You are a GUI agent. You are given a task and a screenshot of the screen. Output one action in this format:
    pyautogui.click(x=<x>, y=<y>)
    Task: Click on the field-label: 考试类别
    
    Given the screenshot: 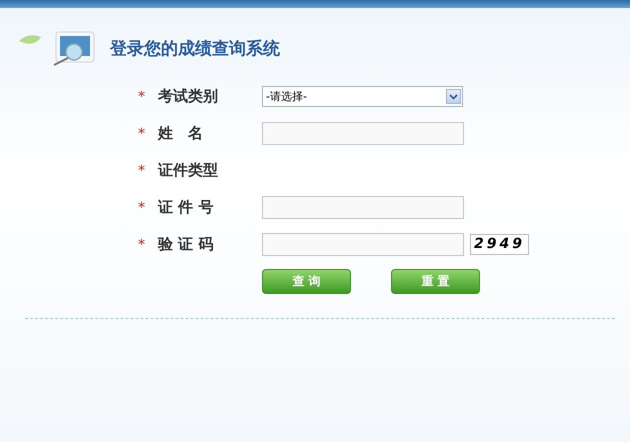 What is the action you would take?
    pyautogui.click(x=188, y=96)
    